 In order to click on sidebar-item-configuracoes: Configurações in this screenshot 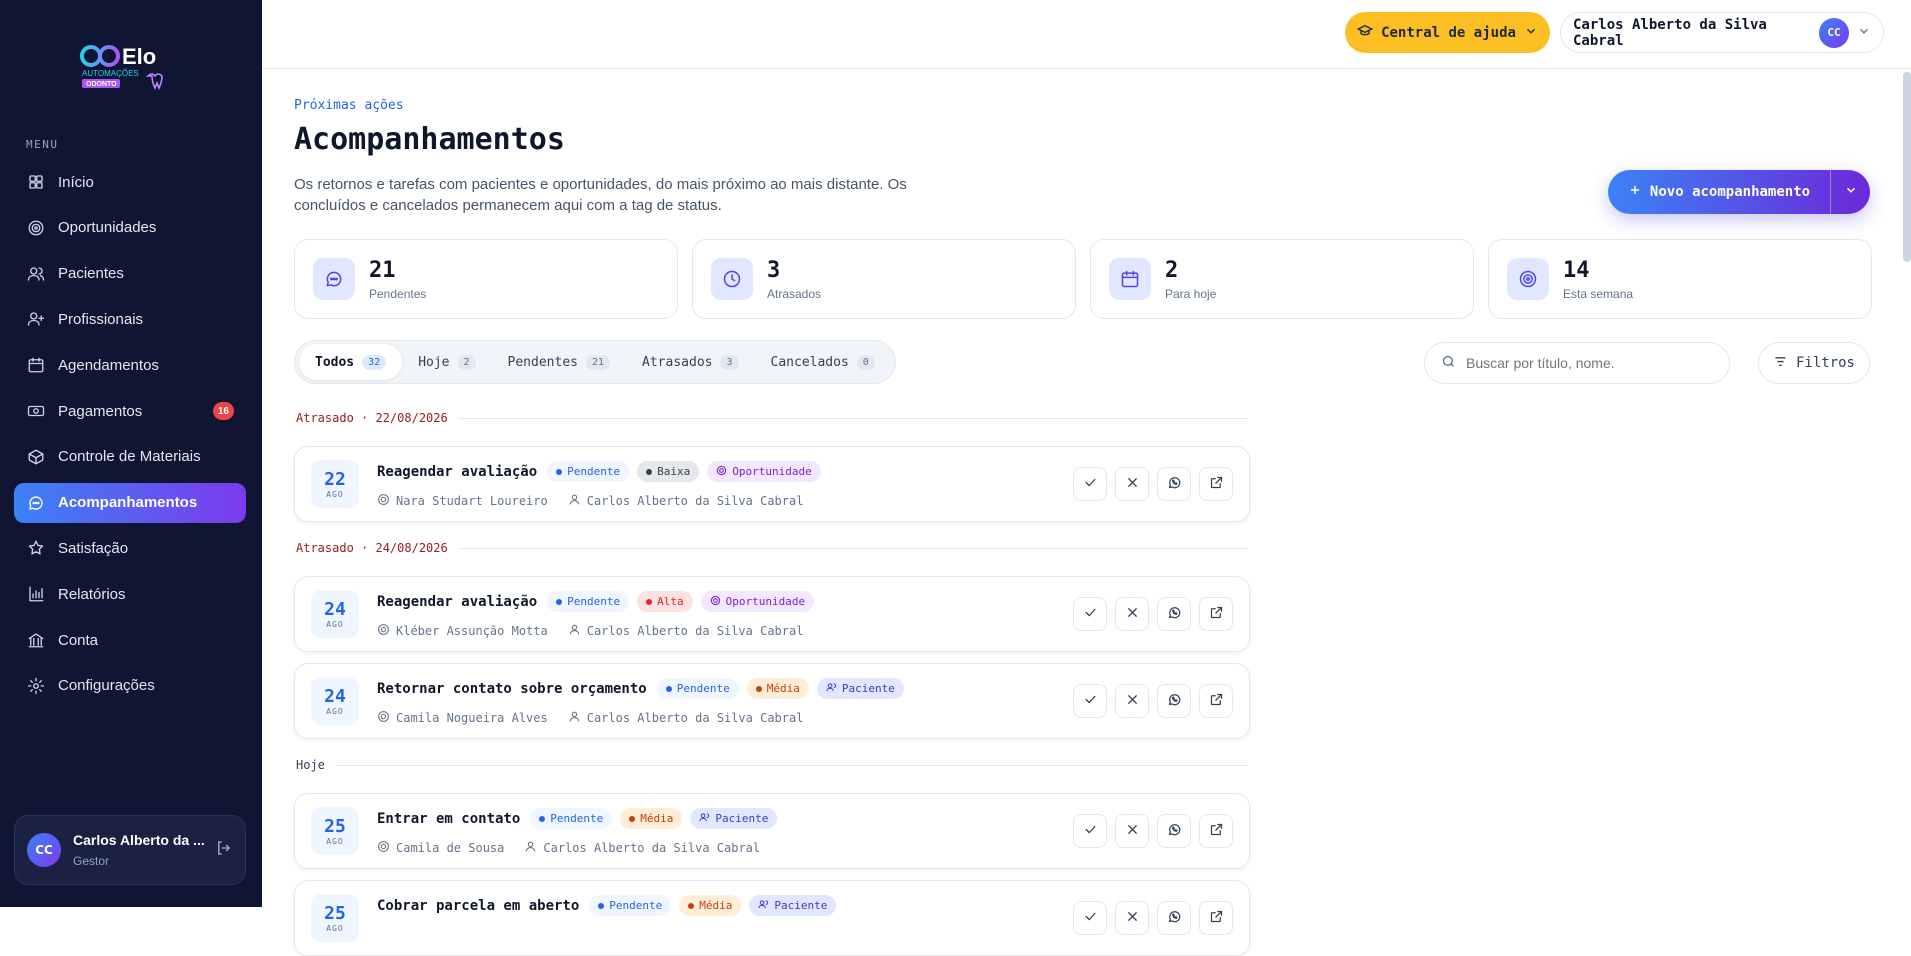, I will do `click(130, 686)`.